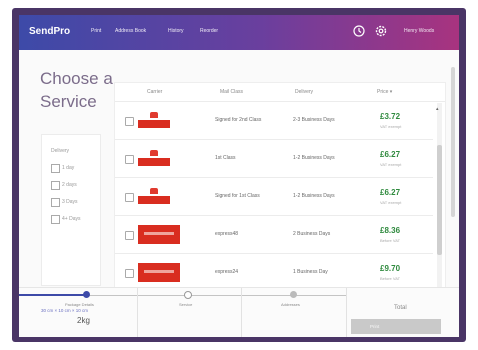  I want to click on package-weight: 2kg, so click(83, 320).